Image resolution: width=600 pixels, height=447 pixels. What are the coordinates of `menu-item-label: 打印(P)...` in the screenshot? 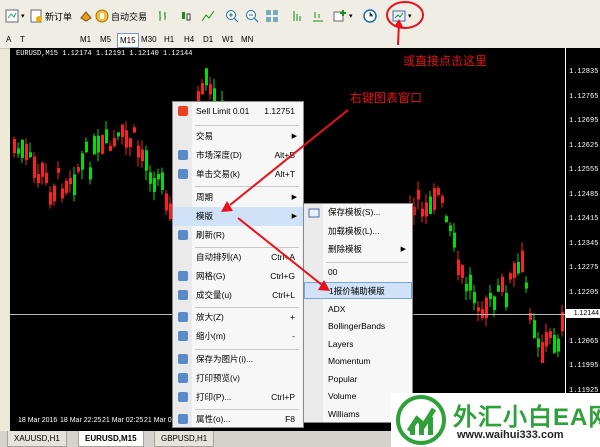 It's located at (214, 397).